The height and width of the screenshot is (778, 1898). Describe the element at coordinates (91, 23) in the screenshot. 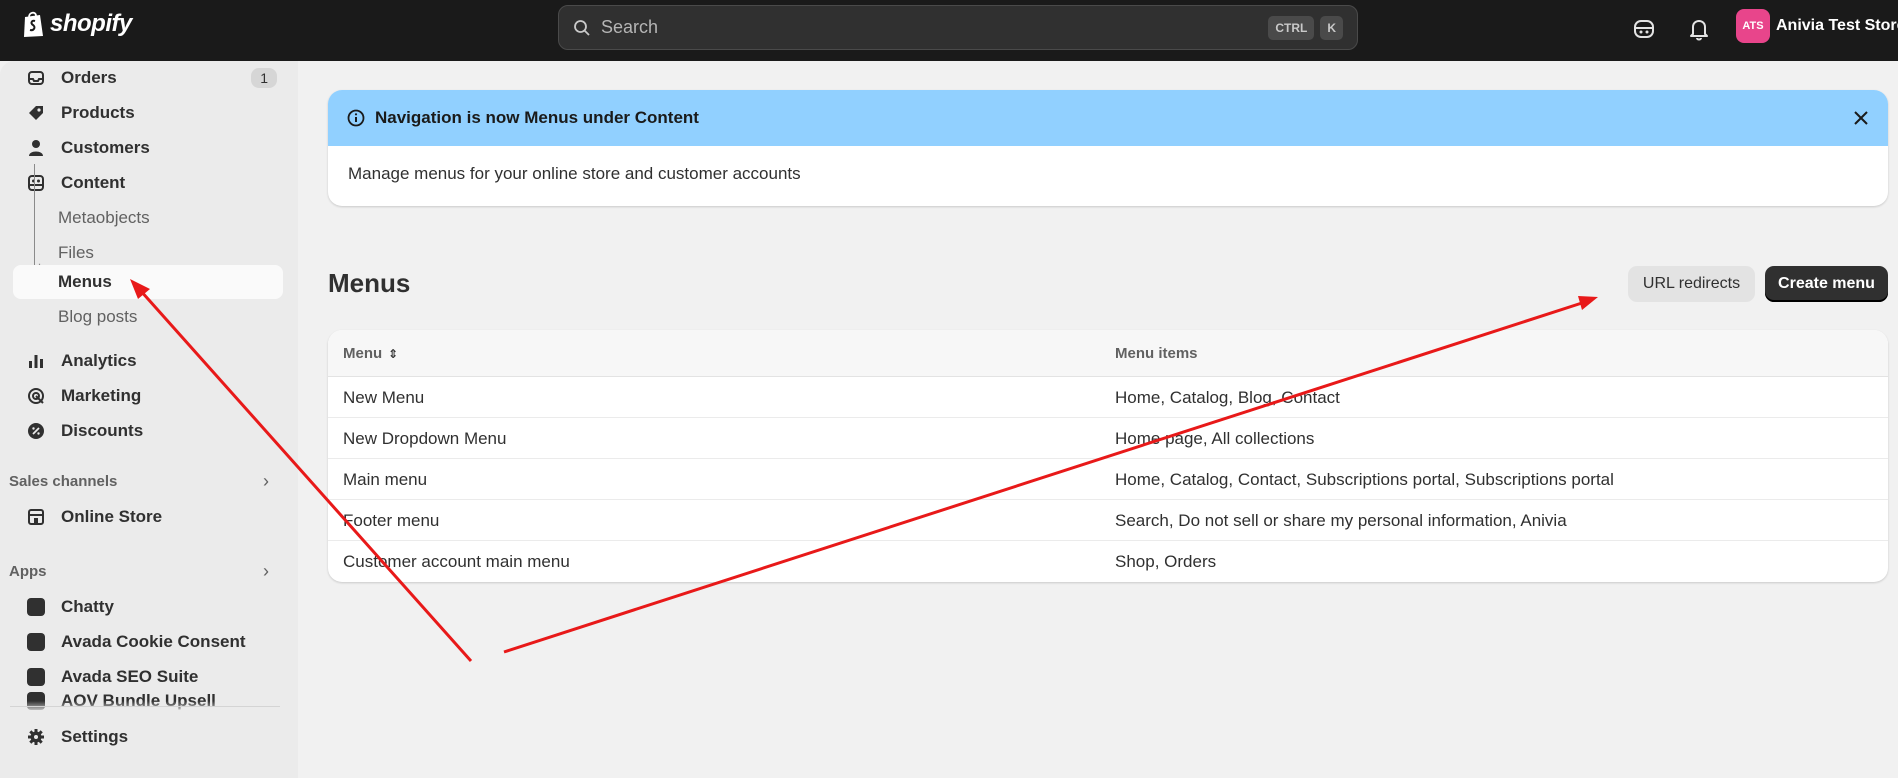

I see `logo-text: shopify` at that location.